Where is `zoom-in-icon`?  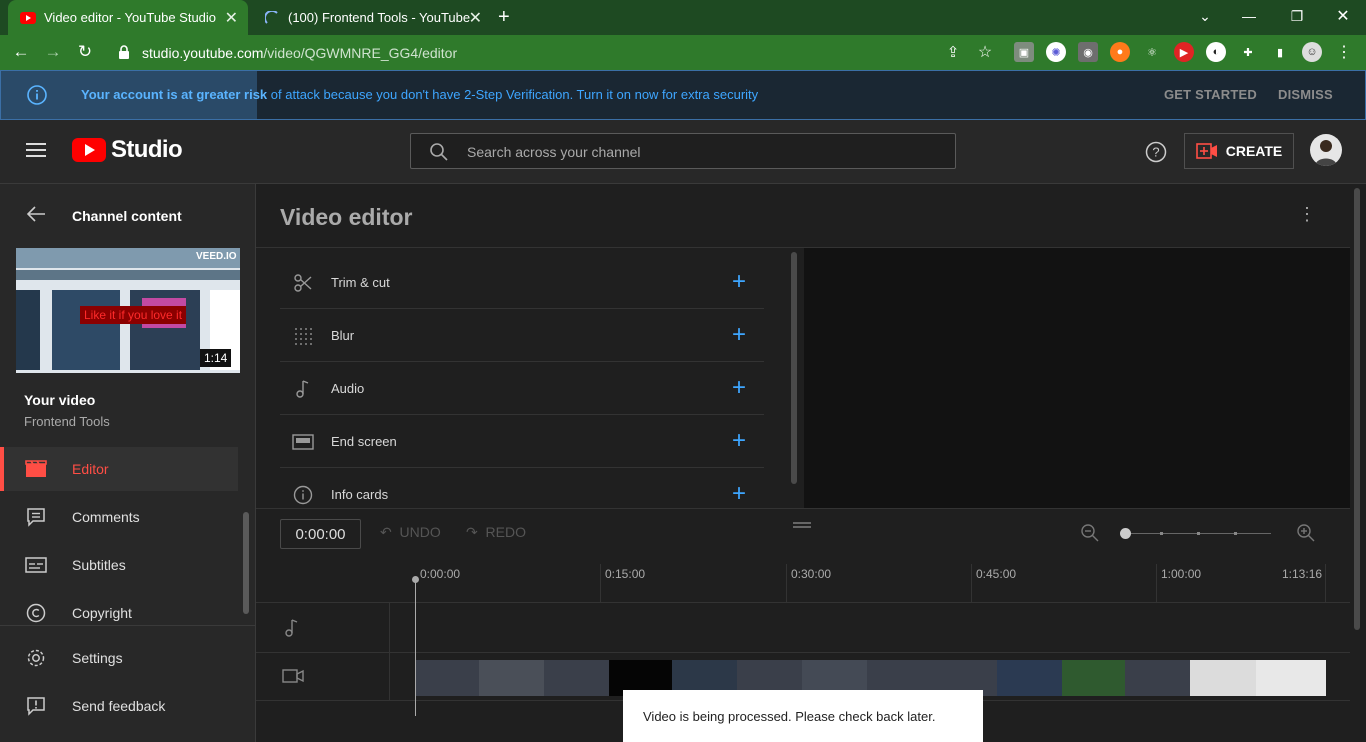
zoom-in-icon is located at coordinates (1306, 535).